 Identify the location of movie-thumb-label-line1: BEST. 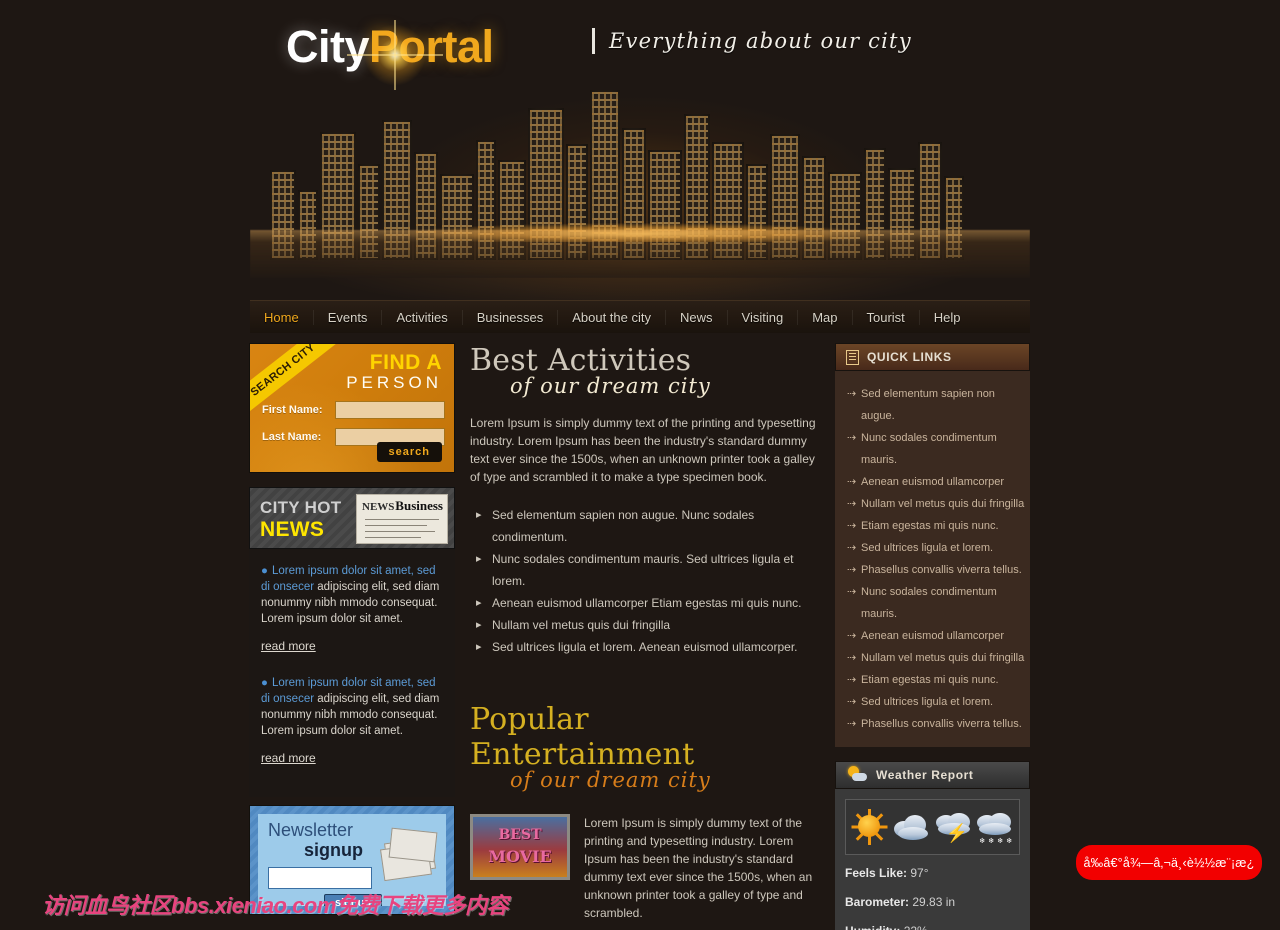
(520, 835).